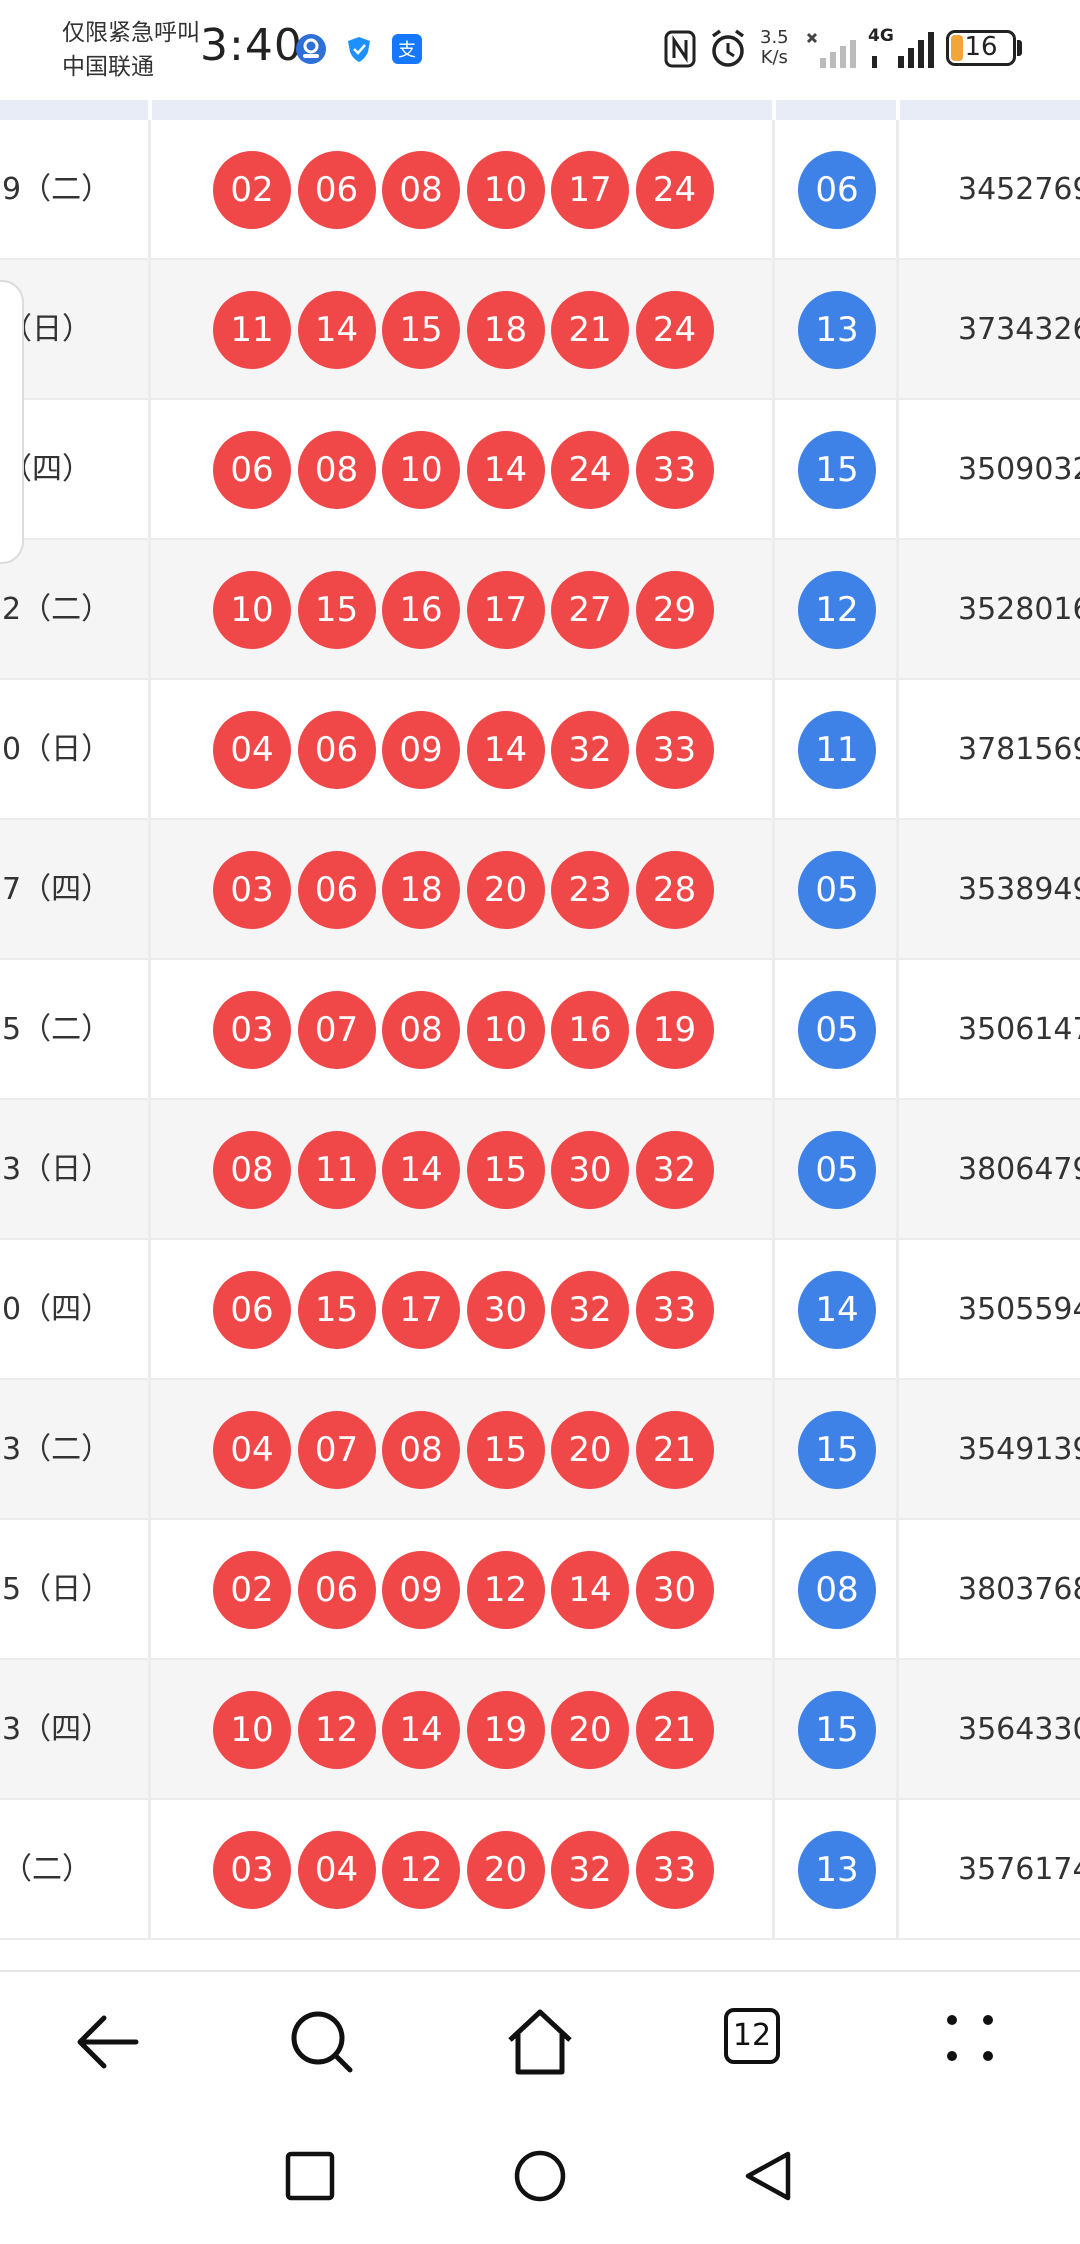 The image size is (1080, 2244). I want to click on draw-date: 3（二）, so click(57, 1449).